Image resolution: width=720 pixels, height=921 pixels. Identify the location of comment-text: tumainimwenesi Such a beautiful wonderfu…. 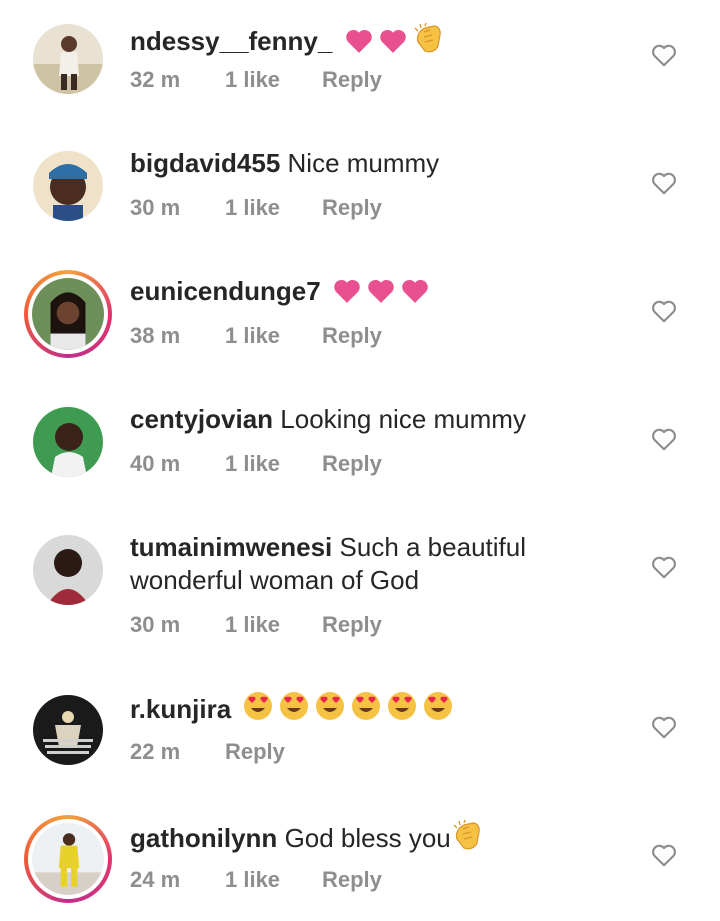
(360, 564).